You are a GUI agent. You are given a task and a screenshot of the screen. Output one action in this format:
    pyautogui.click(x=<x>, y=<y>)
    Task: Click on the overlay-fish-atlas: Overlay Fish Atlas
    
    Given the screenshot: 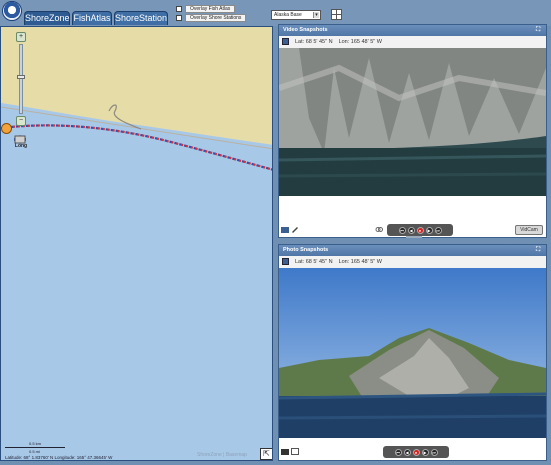 What is the action you would take?
    pyautogui.click(x=206, y=9)
    